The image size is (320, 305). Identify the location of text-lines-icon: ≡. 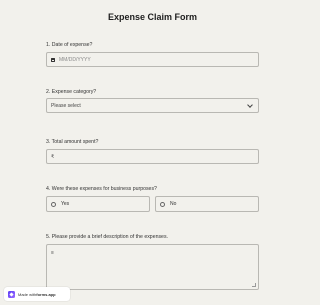
(52, 253).